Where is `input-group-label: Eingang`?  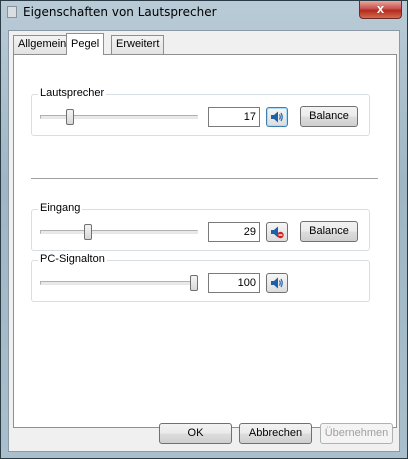 input-group-label: Eingang is located at coordinates (60, 208).